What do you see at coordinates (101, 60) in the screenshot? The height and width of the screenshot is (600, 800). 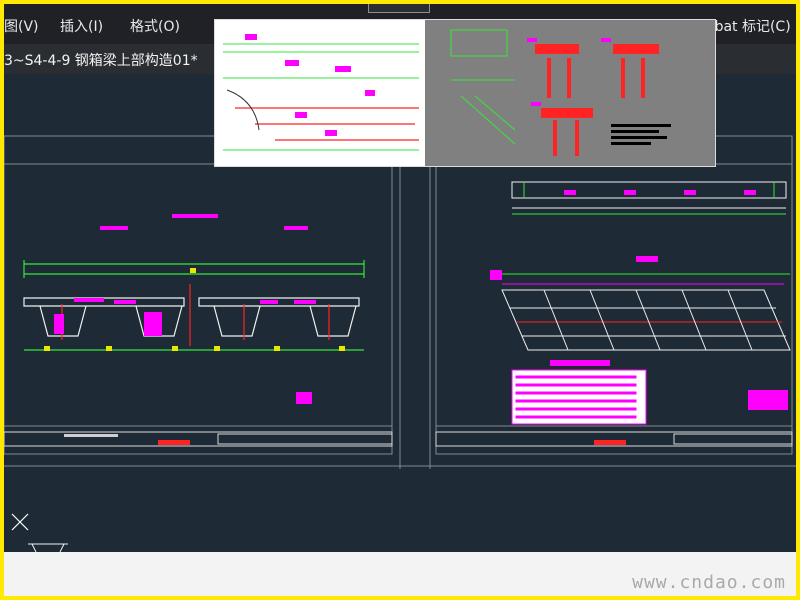 I see `document-title: 3~S4-4-9 钢箱梁上部构造01*` at bounding box center [101, 60].